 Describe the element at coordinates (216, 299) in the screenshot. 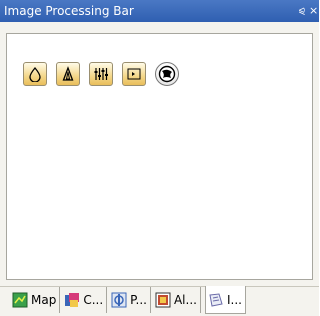

I see `image-tab-icon` at that location.